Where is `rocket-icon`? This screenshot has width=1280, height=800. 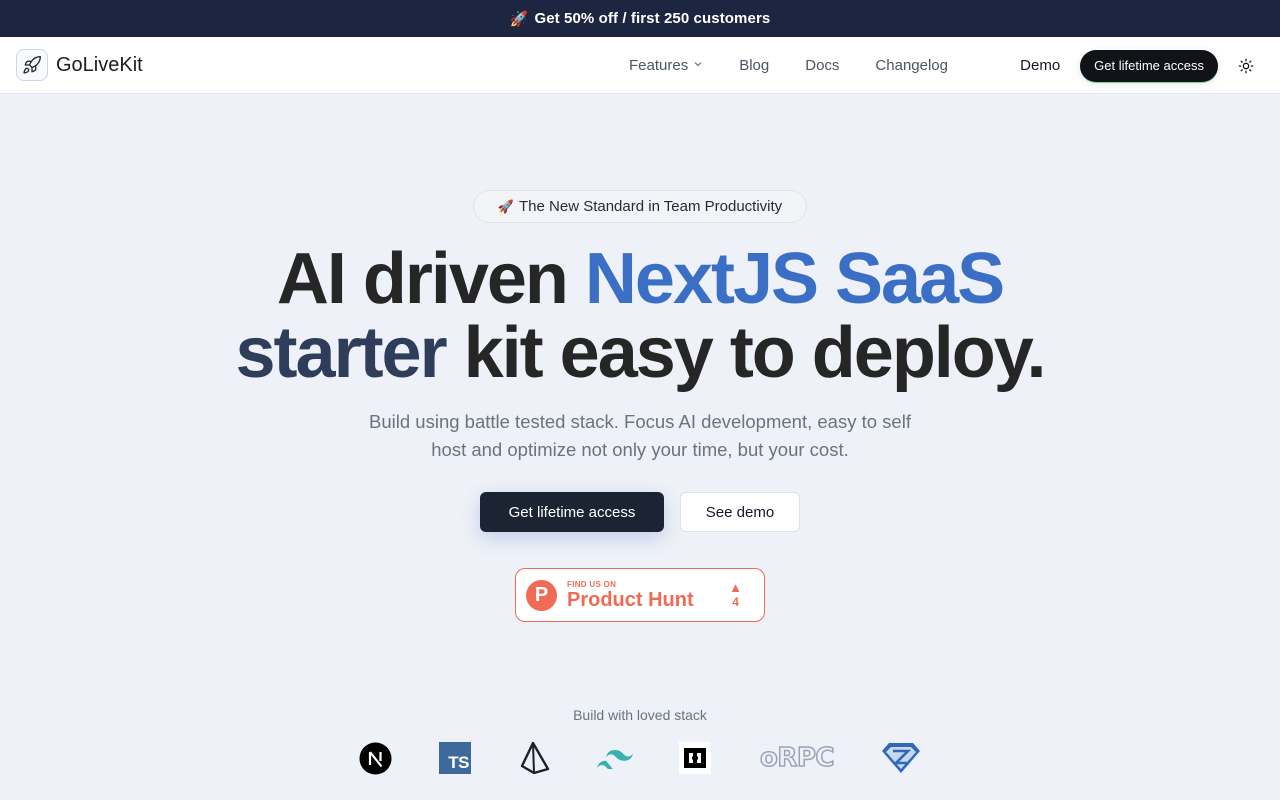 rocket-icon is located at coordinates (32, 65).